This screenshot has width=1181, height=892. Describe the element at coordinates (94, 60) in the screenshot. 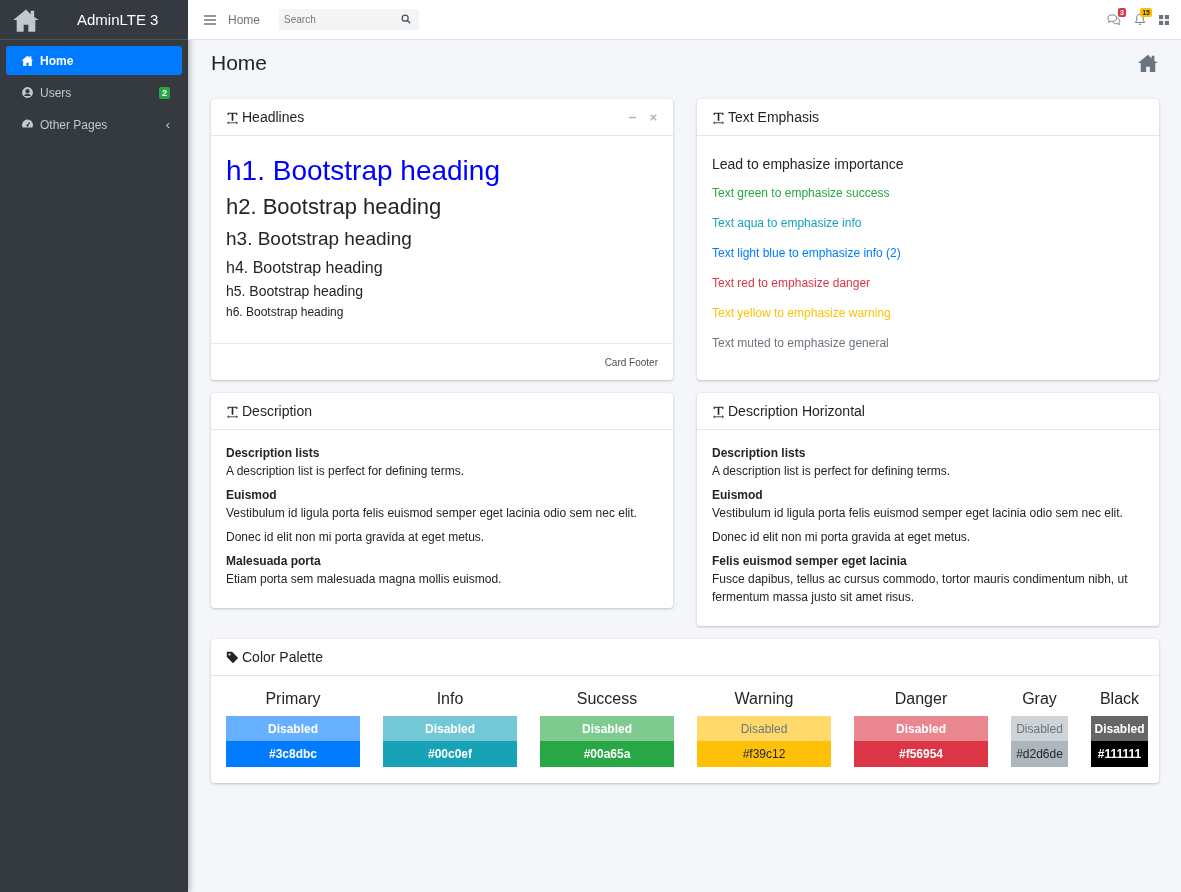

I see `sidebar-item: Home` at that location.